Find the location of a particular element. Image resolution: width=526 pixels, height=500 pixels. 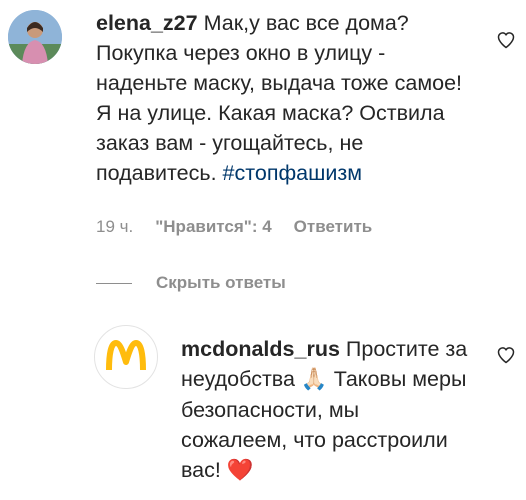

hide-replies-button: Скрыть ответы is located at coordinates (191, 283).